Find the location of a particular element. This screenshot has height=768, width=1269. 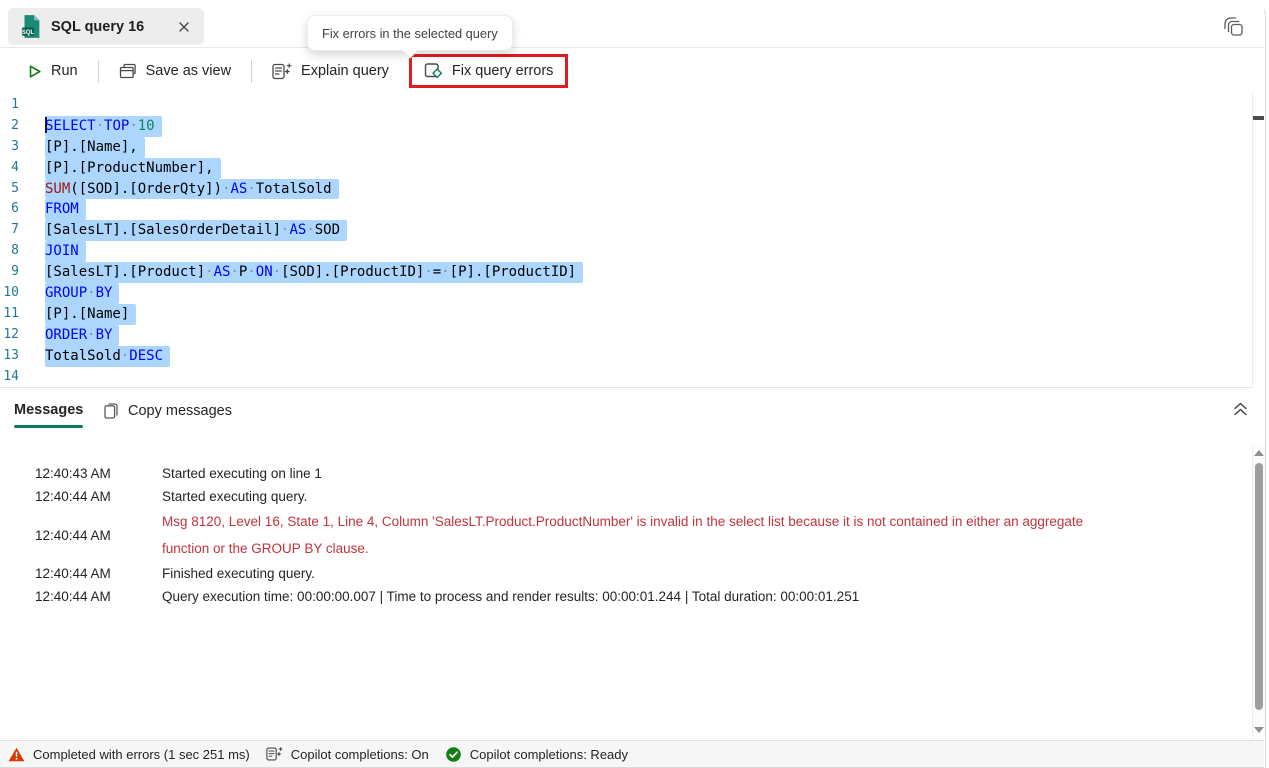

explain-query-icon is located at coordinates (282, 71).